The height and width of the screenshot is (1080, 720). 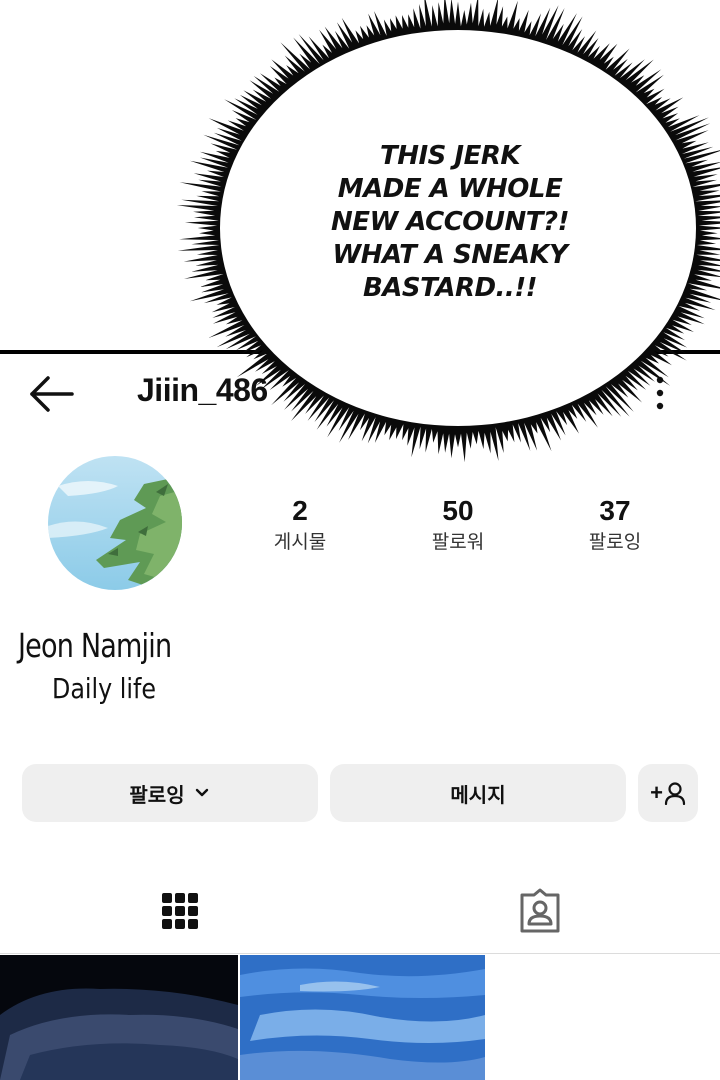 I want to click on speech-bubble-line-1: THIS JERK, so click(x=450, y=156).